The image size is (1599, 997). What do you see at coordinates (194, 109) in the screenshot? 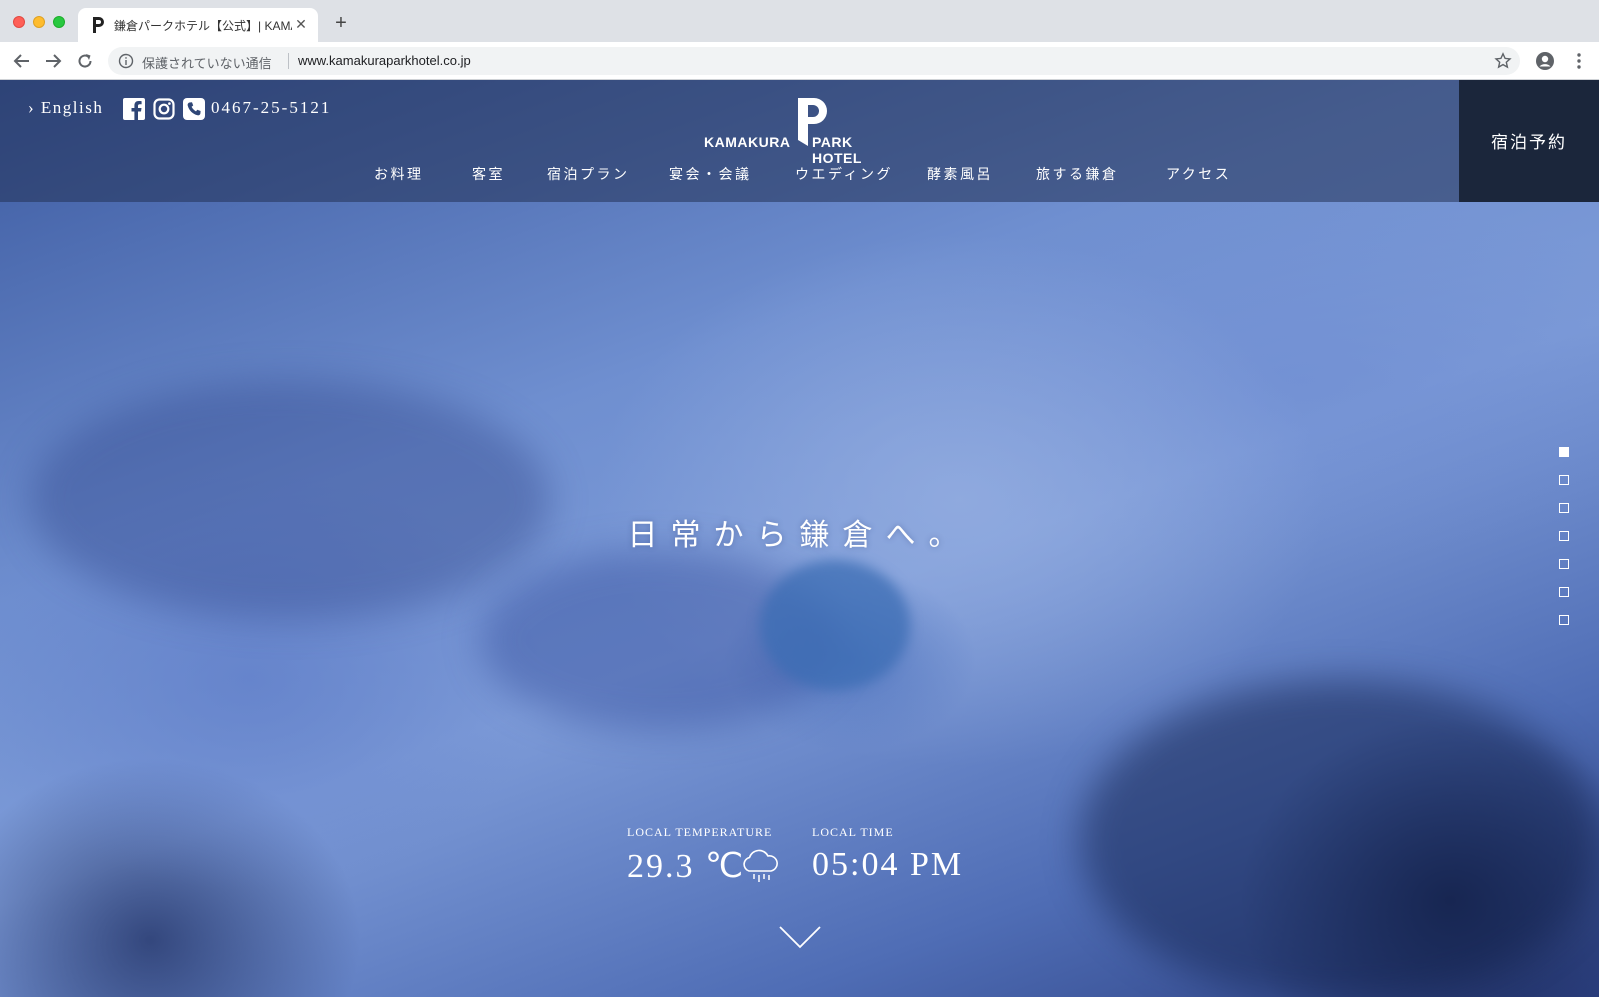
I see `phone-icon` at bounding box center [194, 109].